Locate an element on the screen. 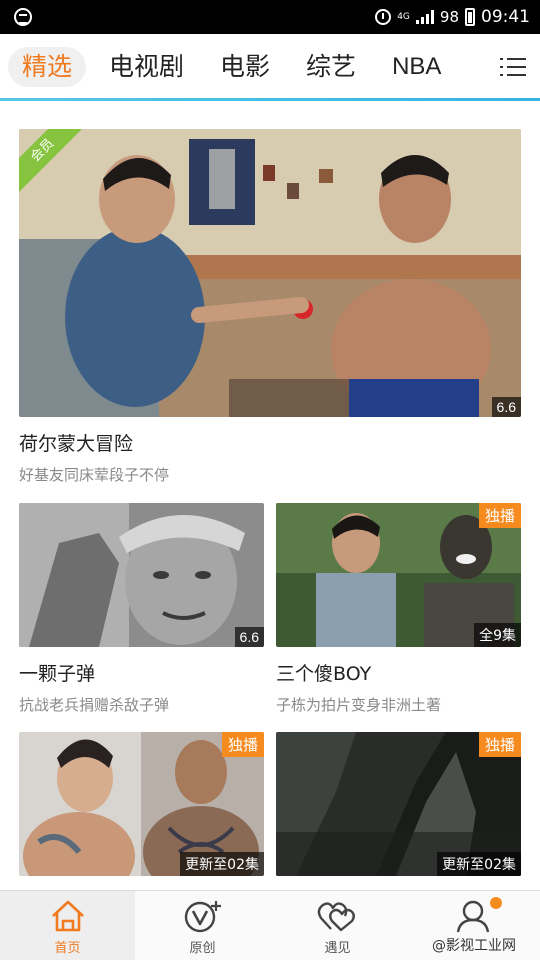 The image size is (540, 960). video-title: 三个傻BOY is located at coordinates (398, 672).